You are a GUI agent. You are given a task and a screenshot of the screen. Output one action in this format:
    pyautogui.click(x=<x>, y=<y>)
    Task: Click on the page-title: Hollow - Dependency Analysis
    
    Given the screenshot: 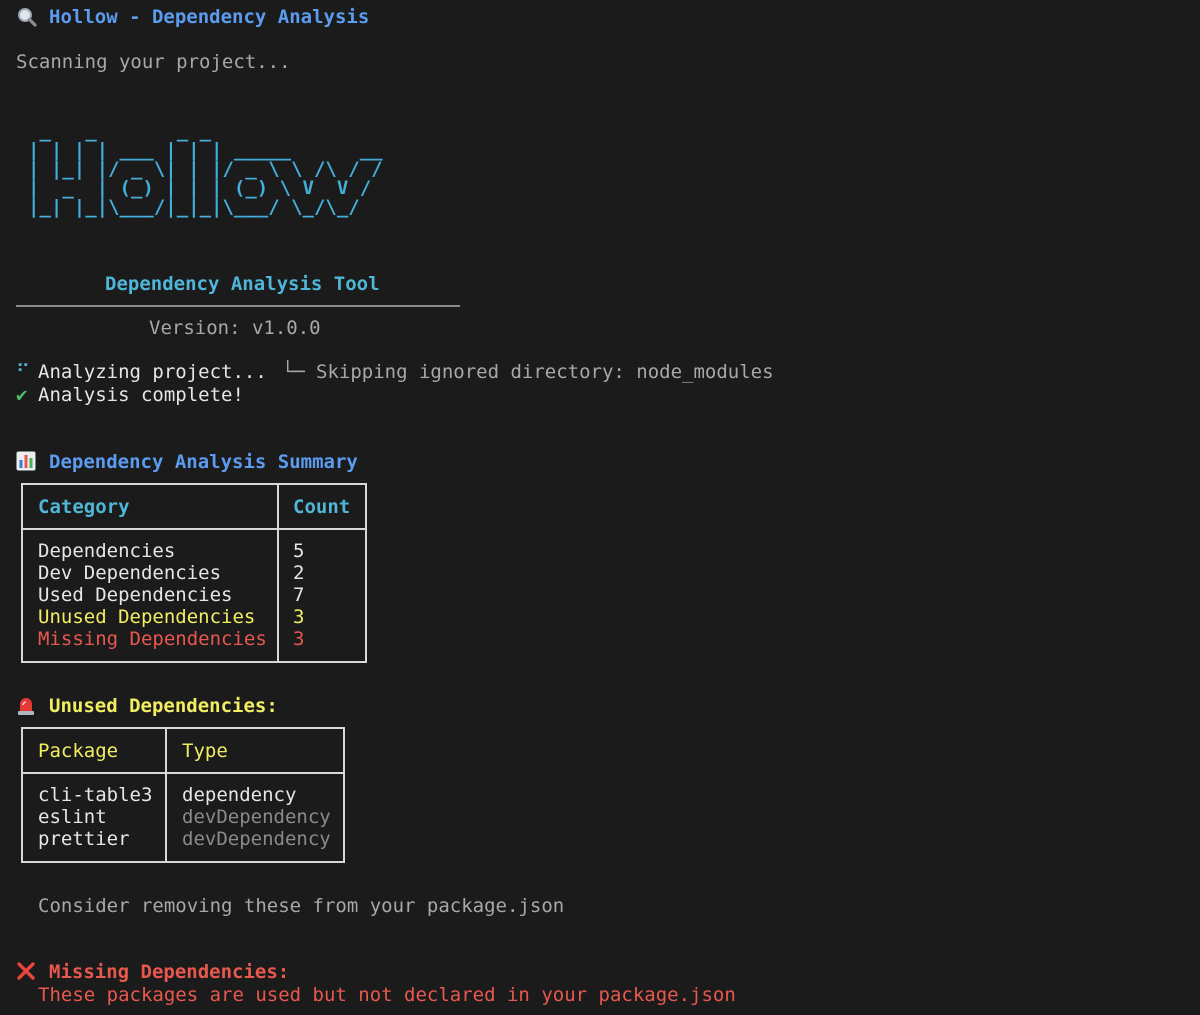 What is the action you would take?
    pyautogui.click(x=209, y=17)
    